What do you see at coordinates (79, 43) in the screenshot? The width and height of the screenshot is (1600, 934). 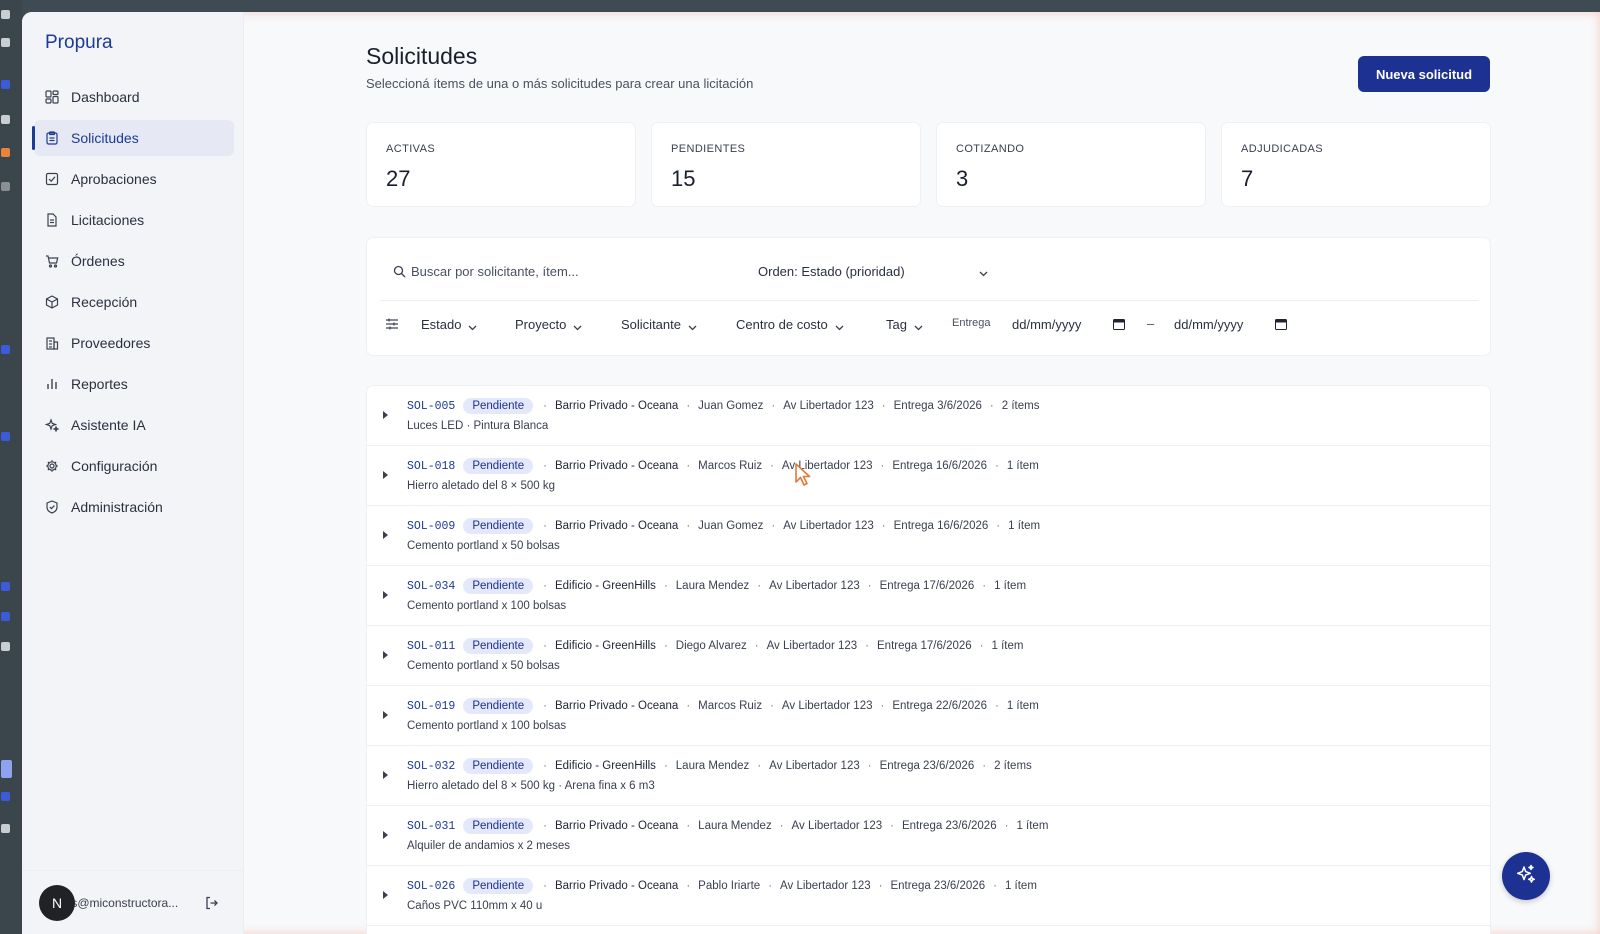 I see `brand-logo: Propura` at bounding box center [79, 43].